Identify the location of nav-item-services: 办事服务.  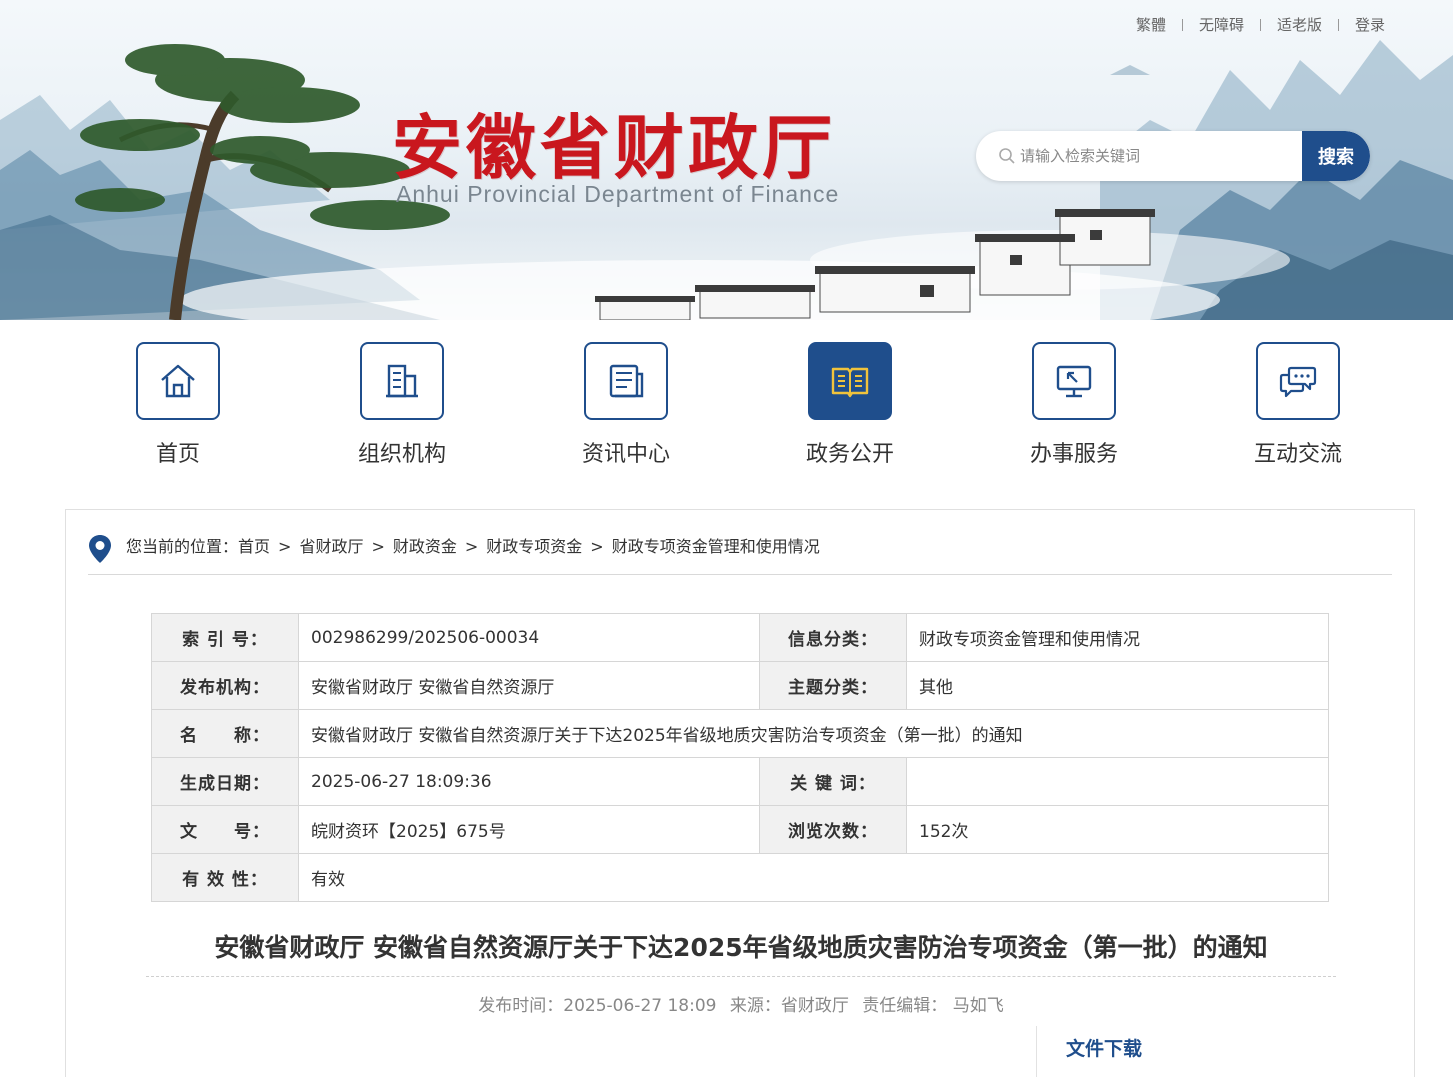
(1074, 405).